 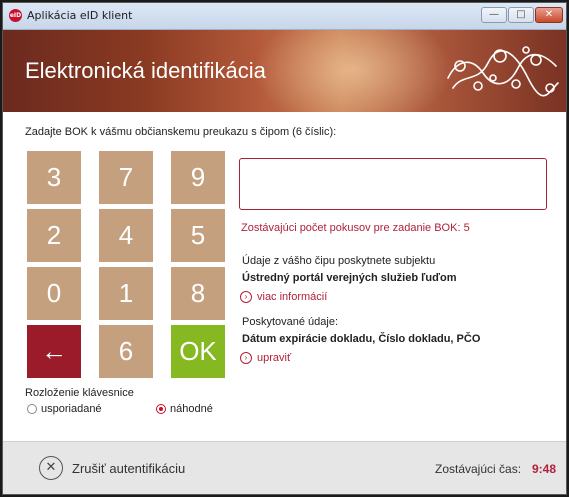 I want to click on radio-unchecked-icon, so click(x=32, y=409).